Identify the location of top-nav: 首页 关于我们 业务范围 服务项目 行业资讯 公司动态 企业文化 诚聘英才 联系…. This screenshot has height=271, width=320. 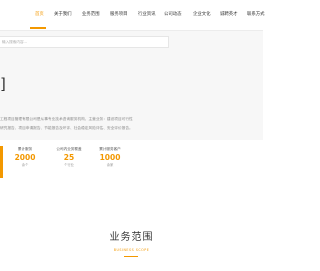
(132, 15).